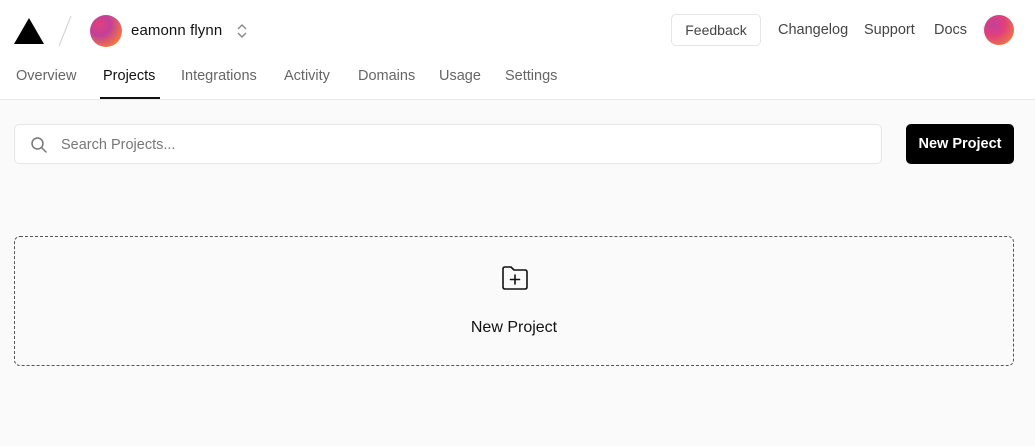 Image resolution: width=1035 pixels, height=446 pixels. I want to click on tab-domains: Domains, so click(386, 76).